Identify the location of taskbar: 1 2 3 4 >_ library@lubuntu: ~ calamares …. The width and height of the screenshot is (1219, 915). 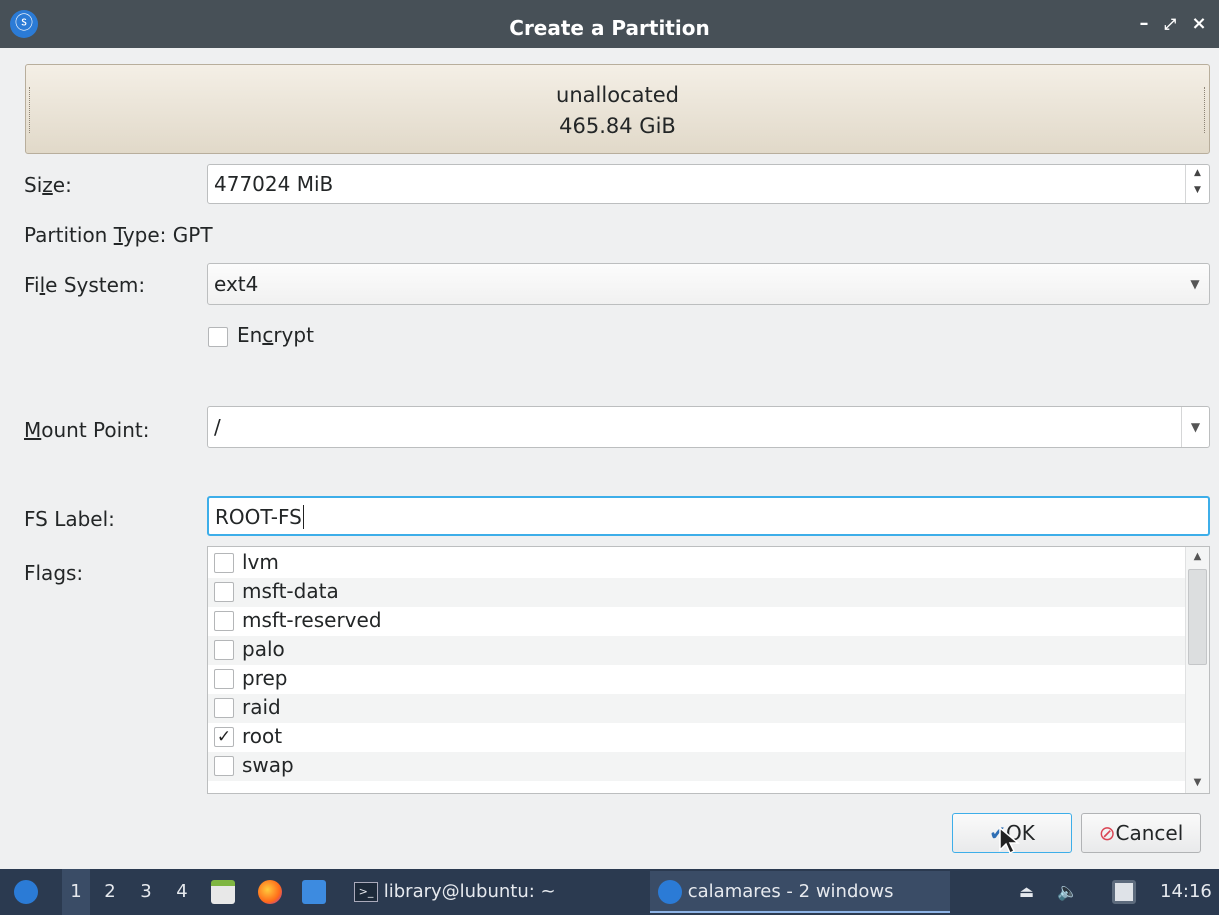
(609, 892).